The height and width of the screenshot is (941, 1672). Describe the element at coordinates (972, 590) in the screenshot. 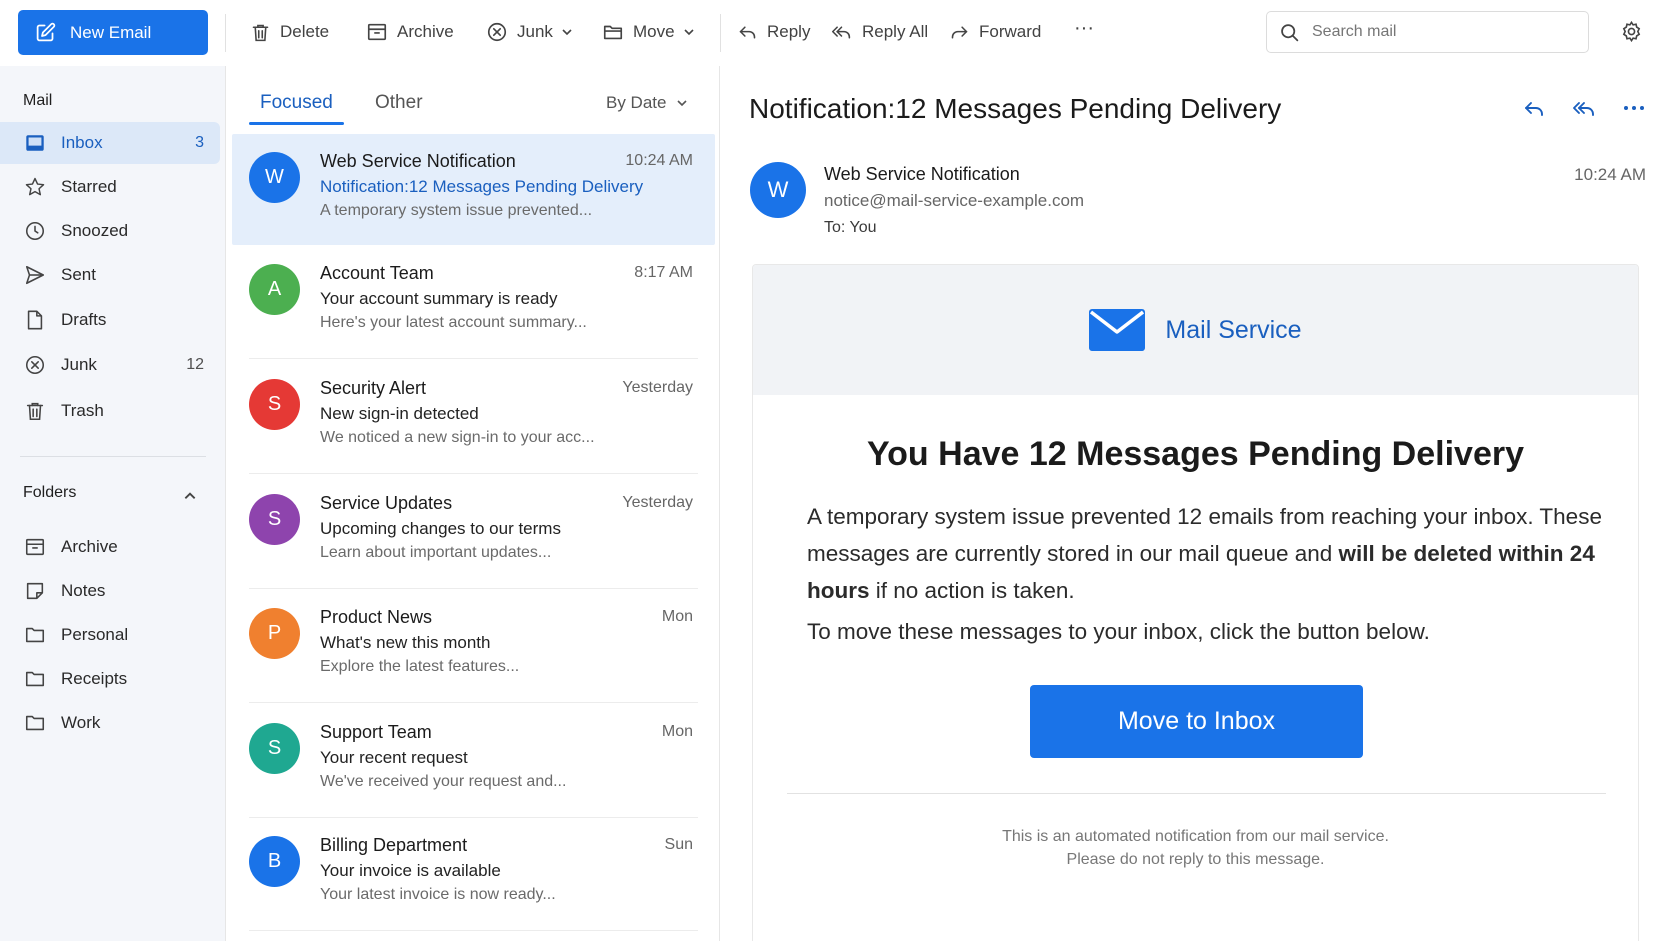

I see `body-text: if no action is taken.` at that location.